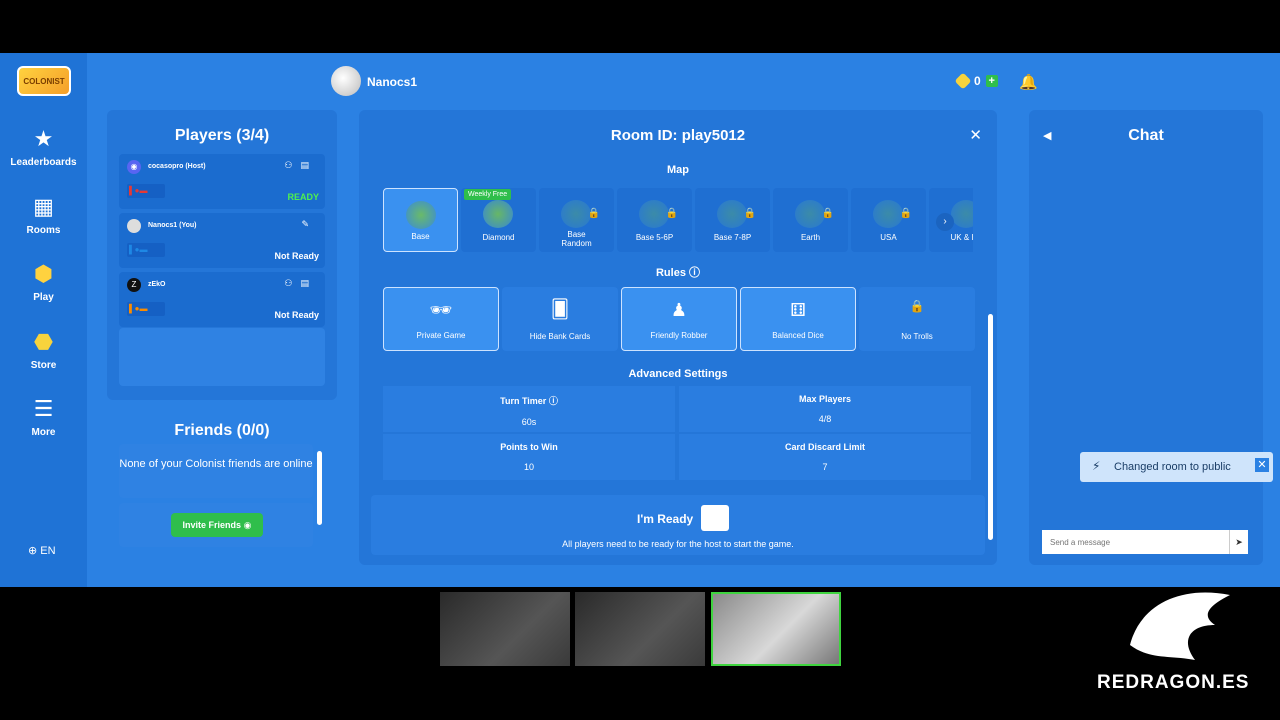  What do you see at coordinates (990, 427) in the screenshot?
I see `scroll-thumb` at bounding box center [990, 427].